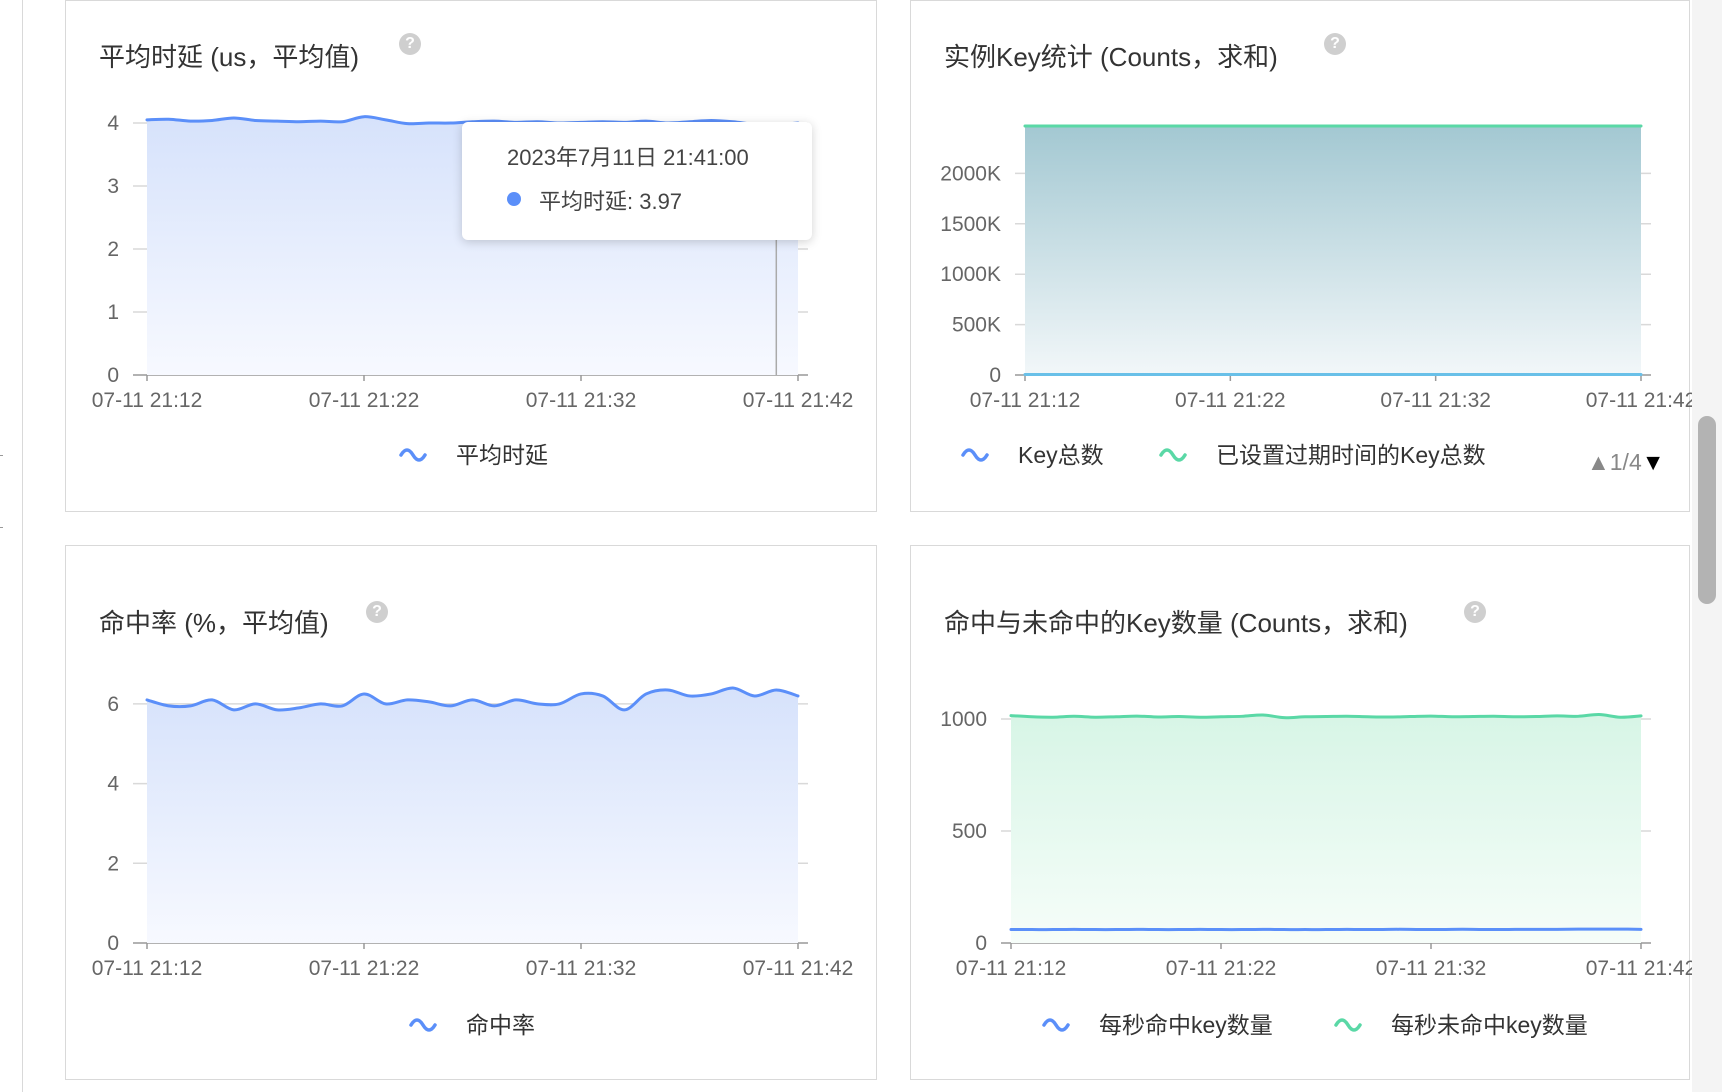 This screenshot has height=1092, width=1722. What do you see at coordinates (1653, 462) in the screenshot?
I see `pager-down-button: ▼` at bounding box center [1653, 462].